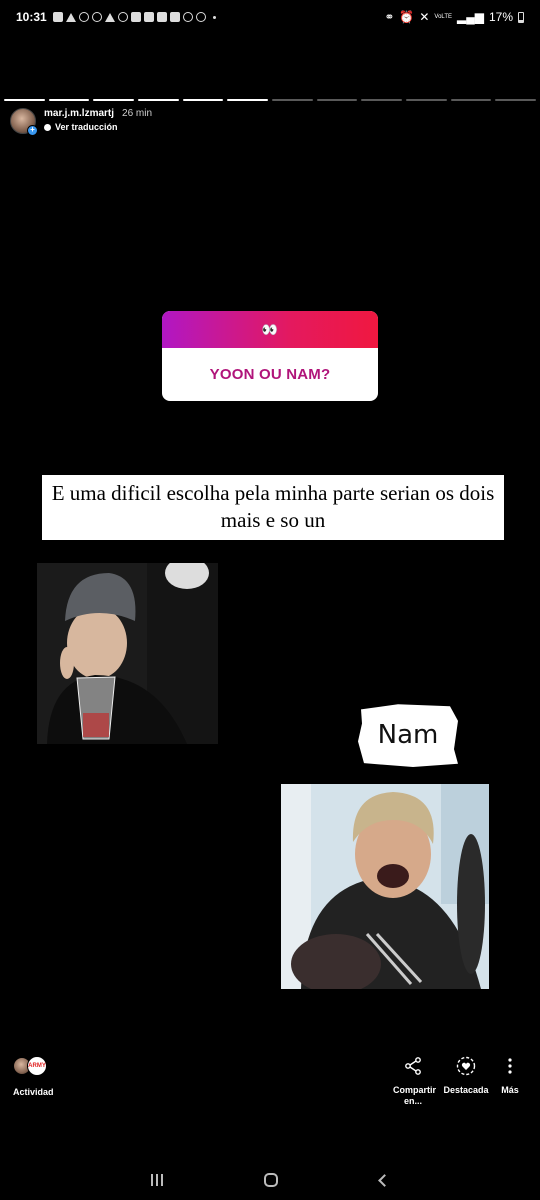 The width and height of the screenshot is (540, 1200). What do you see at coordinates (466, 1090) in the screenshot?
I see `featured-label: Destacada` at bounding box center [466, 1090].